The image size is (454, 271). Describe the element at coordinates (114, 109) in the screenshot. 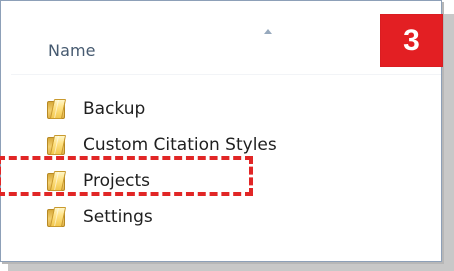

I see `folder-label: Backup` at that location.